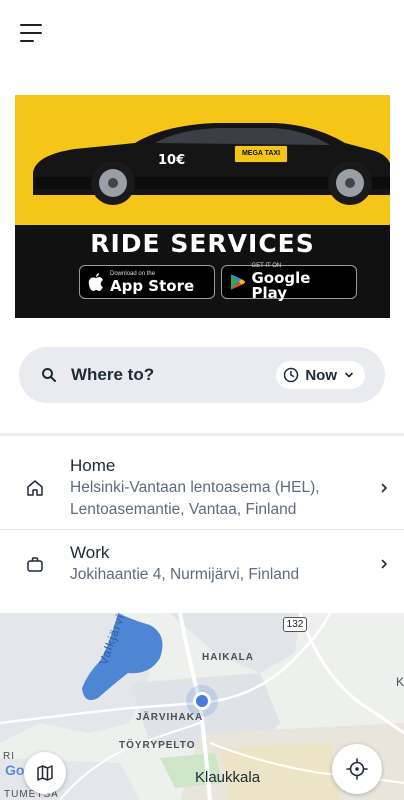 The image size is (404, 800). What do you see at coordinates (238, 282) in the screenshot?
I see `google-play-logo-icon` at bounding box center [238, 282].